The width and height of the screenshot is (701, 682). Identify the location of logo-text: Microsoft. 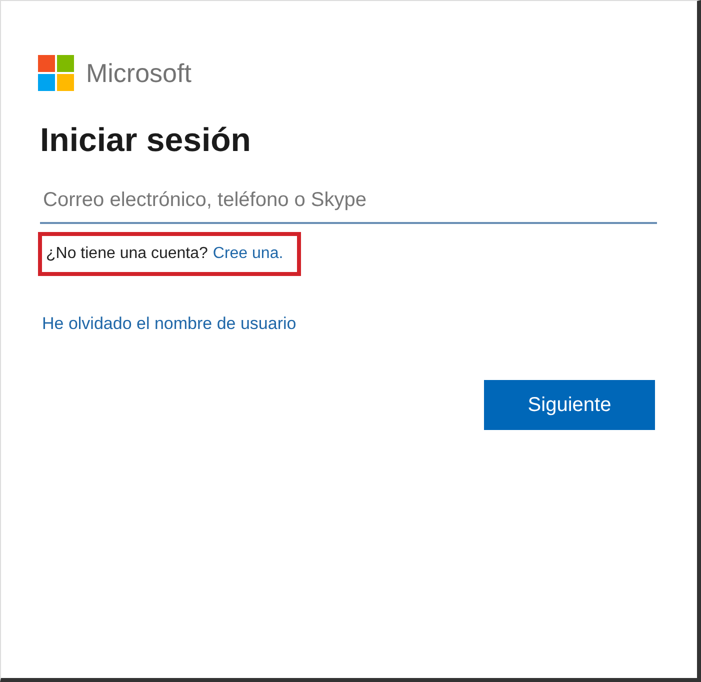
(139, 73).